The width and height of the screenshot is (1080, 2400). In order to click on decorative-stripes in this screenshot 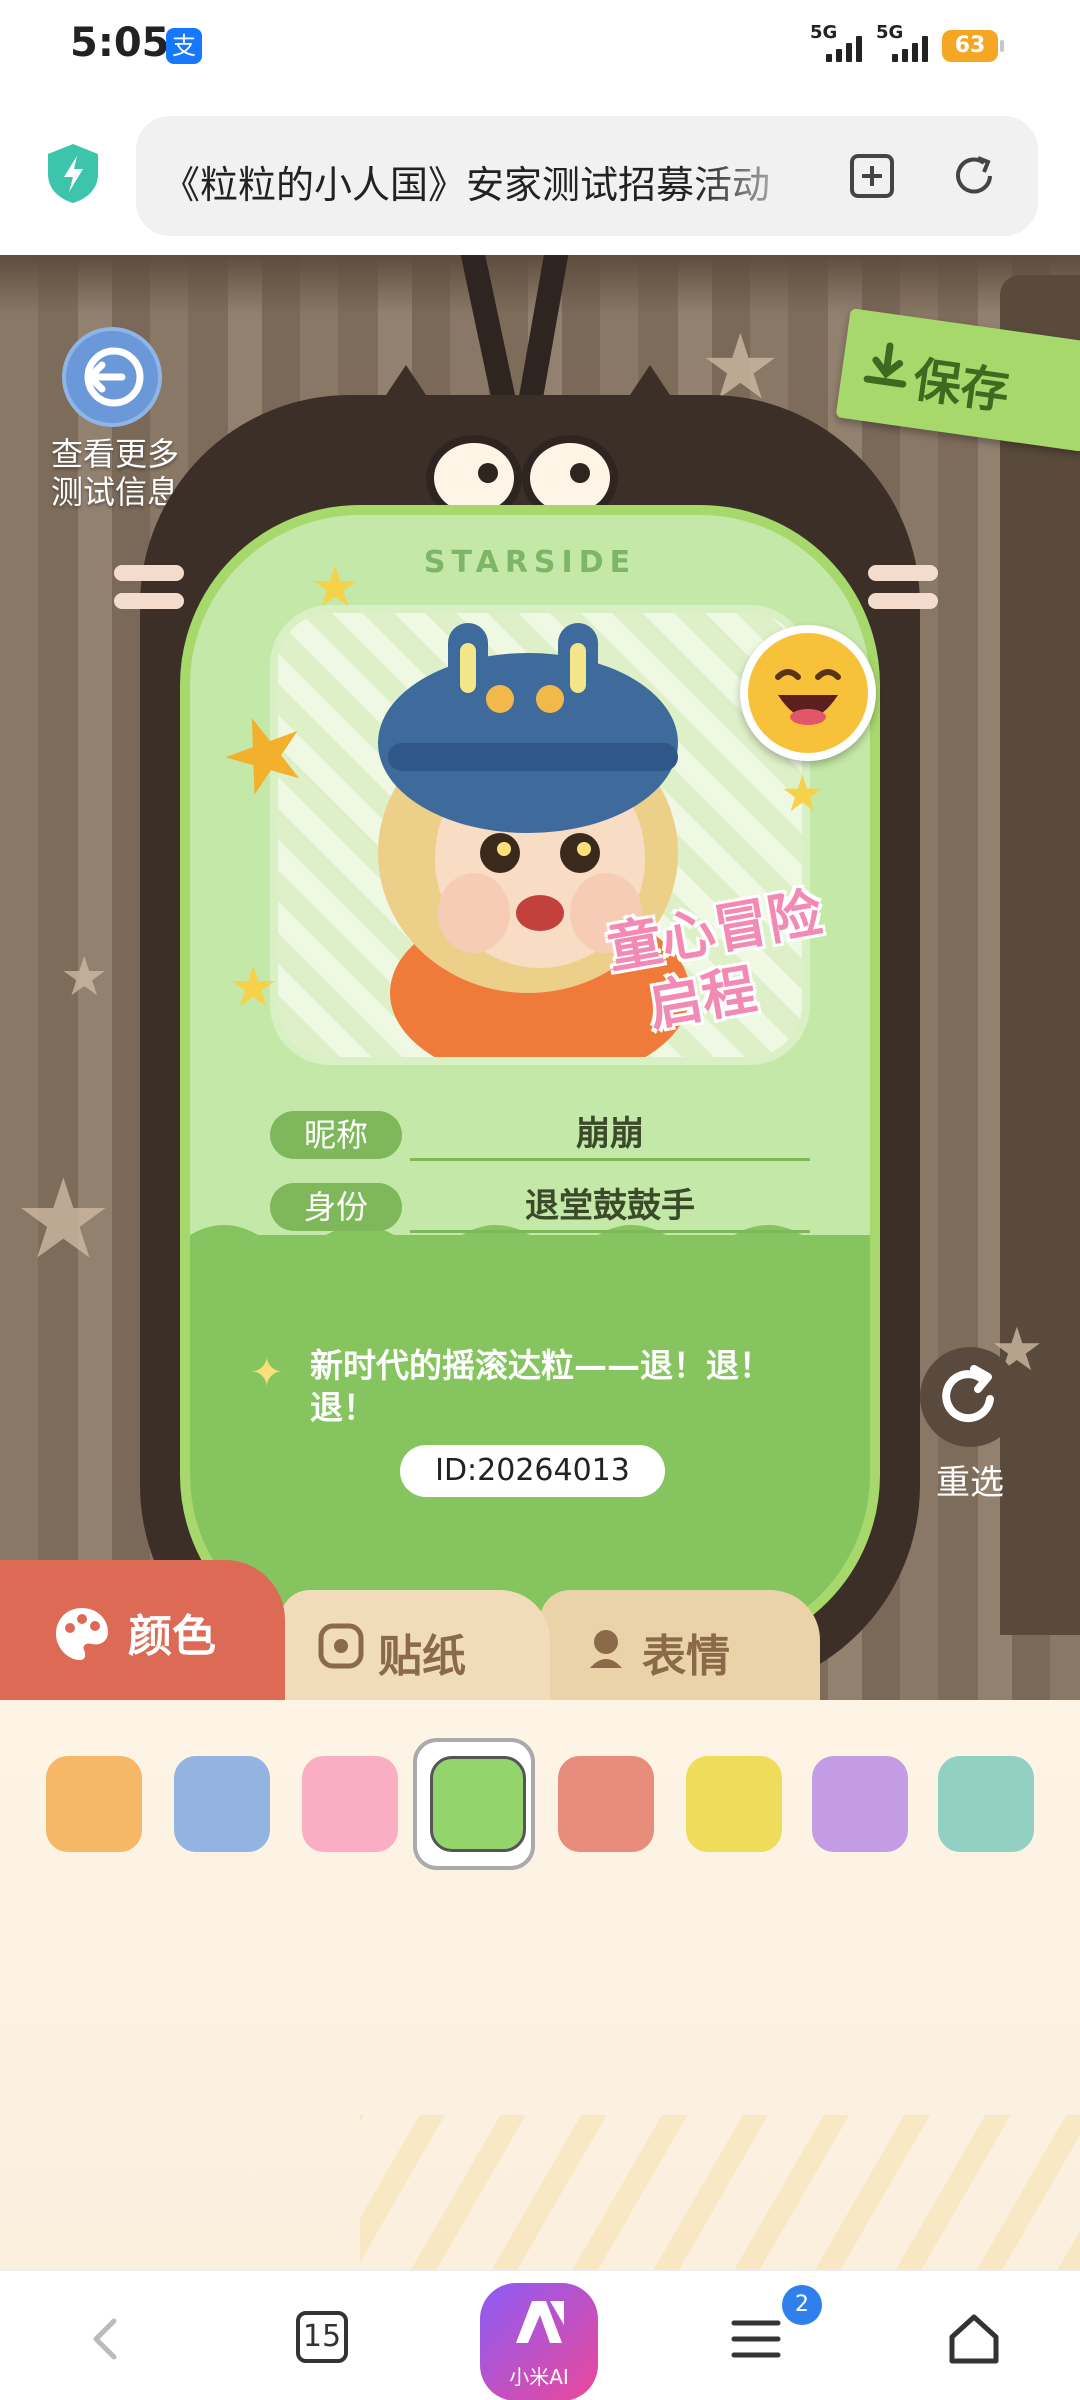, I will do `click(720, 2195)`.